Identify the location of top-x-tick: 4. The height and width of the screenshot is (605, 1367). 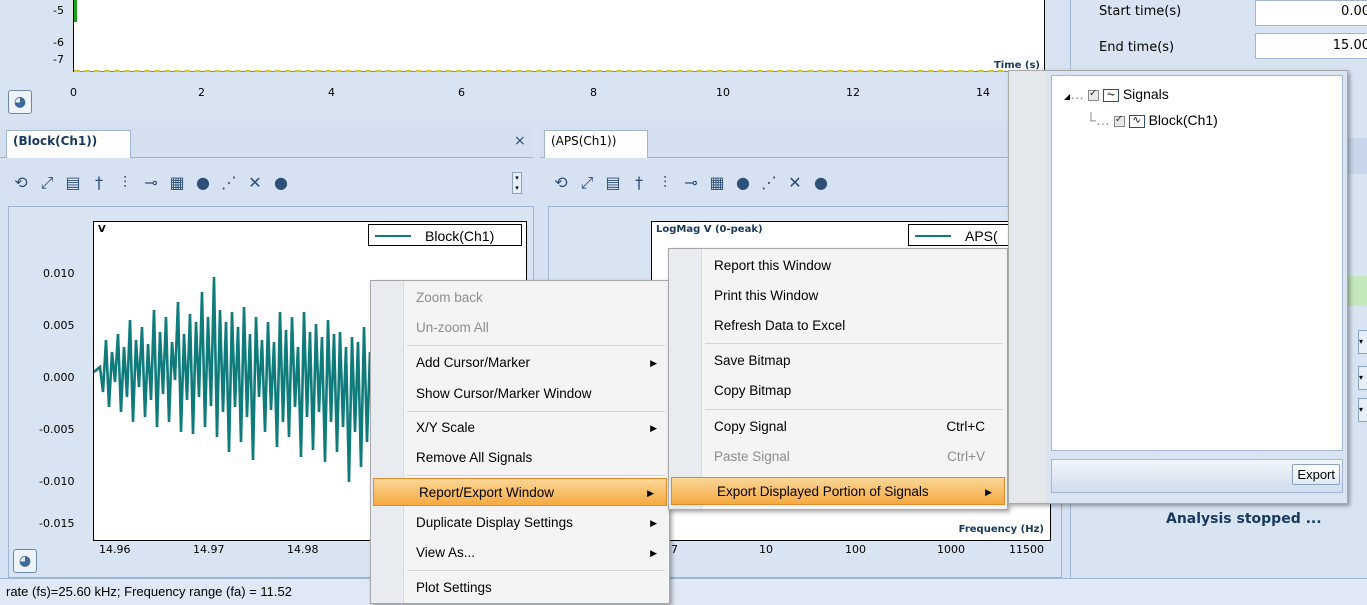
(331, 92).